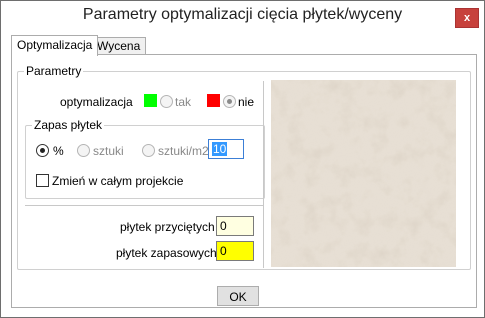  I want to click on optymalizacja-label: optymalizacja, so click(96, 102).